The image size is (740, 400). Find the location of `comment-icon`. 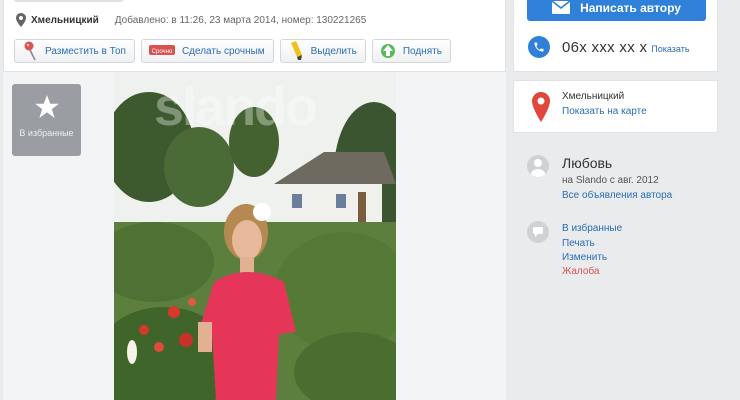

comment-icon is located at coordinates (538, 232).